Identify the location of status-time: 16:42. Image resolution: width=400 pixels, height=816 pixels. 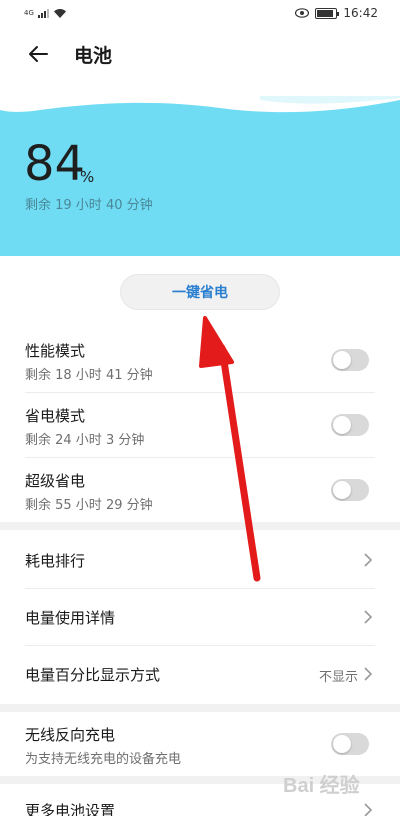
(360, 13).